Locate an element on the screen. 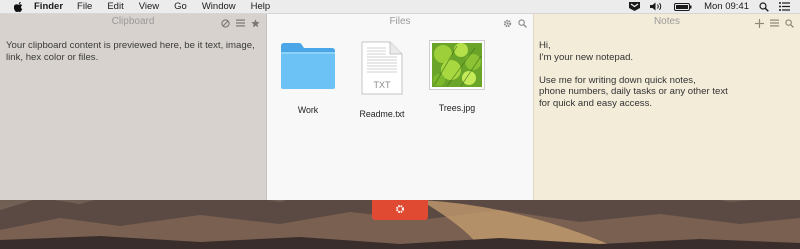  menu-file: File is located at coordinates (84, 6).